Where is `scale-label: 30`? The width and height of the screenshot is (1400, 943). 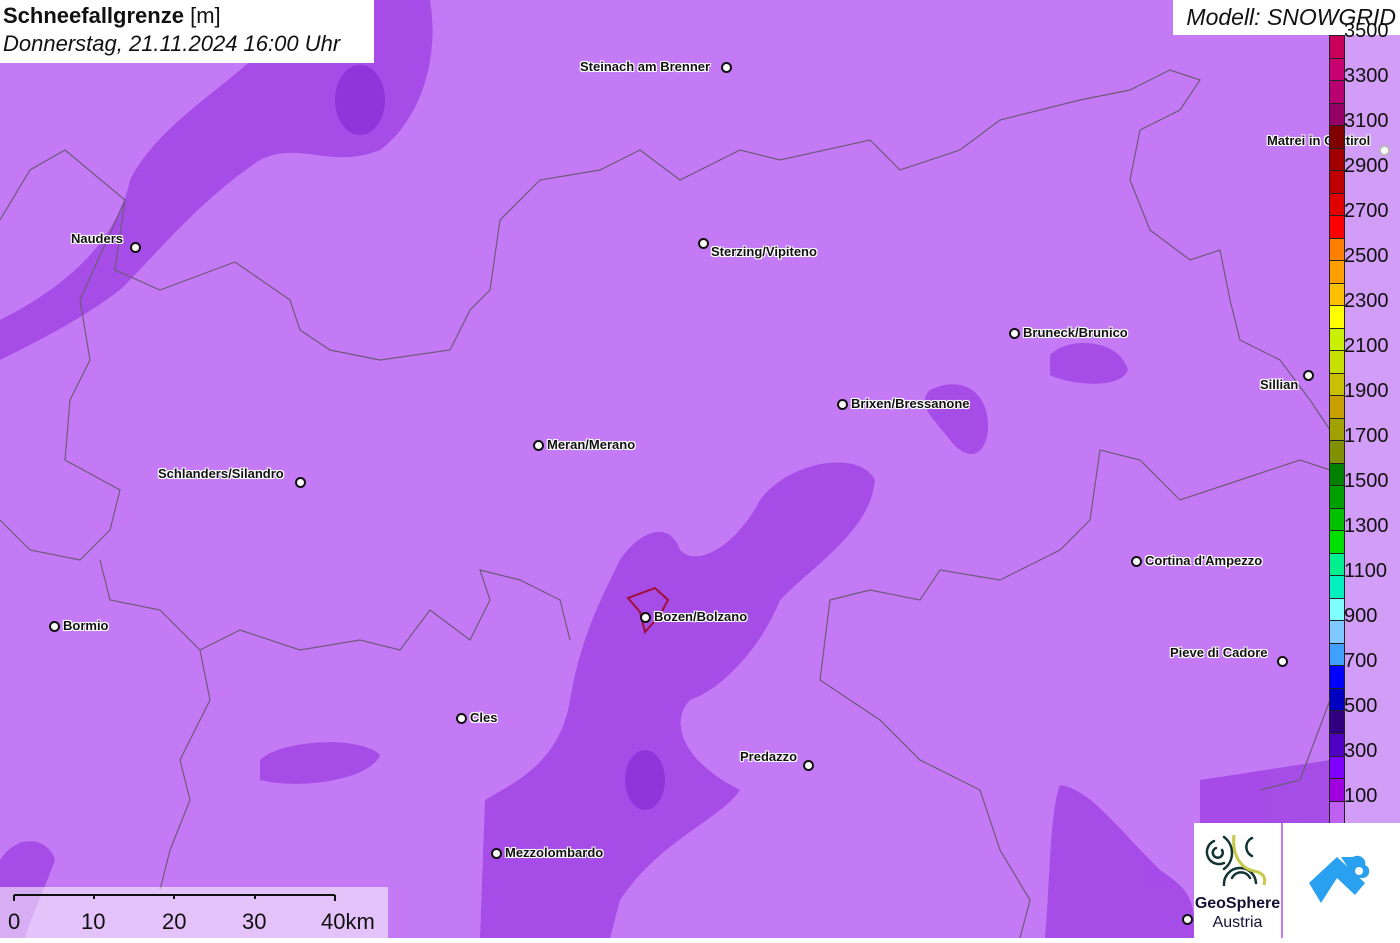 scale-label: 30 is located at coordinates (254, 921).